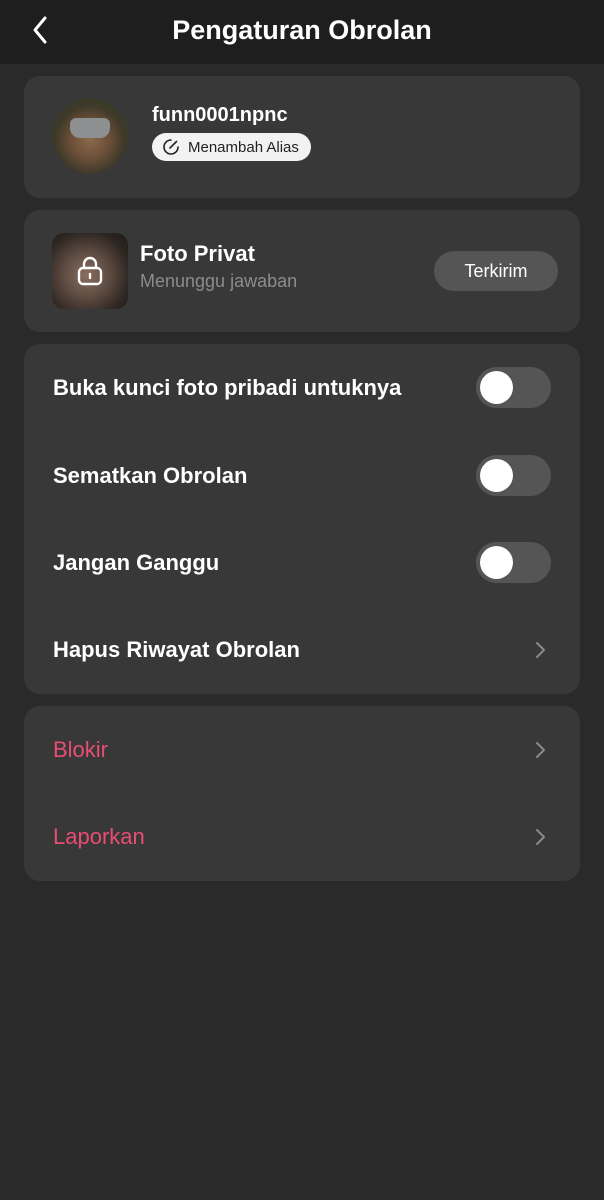 The width and height of the screenshot is (604, 1200). Describe the element at coordinates (227, 387) in the screenshot. I see `setting-label: Buka kunci foto pribadi untuknya` at that location.